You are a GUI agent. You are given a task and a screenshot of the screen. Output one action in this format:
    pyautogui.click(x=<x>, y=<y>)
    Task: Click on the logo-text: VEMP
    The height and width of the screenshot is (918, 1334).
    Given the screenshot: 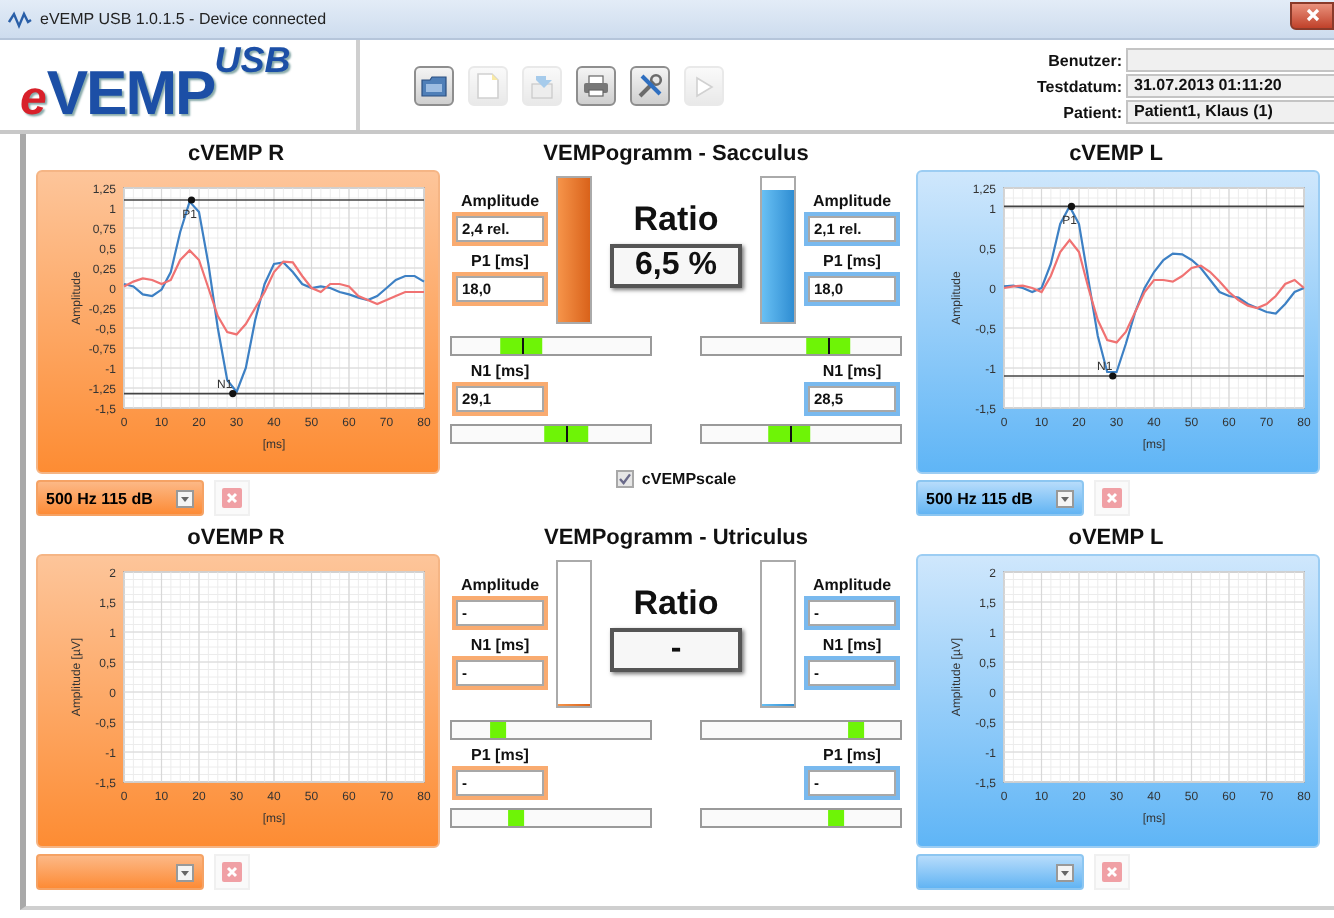 What is the action you would take?
    pyautogui.click(x=130, y=93)
    